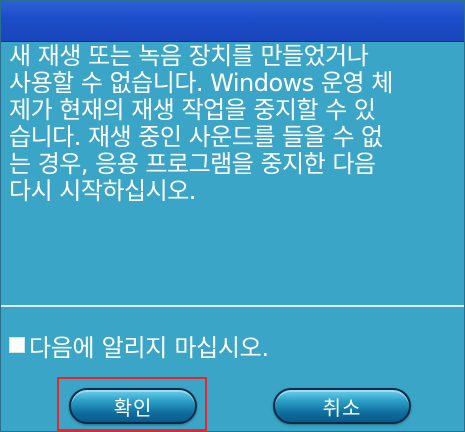 The width and height of the screenshot is (465, 432). I want to click on cancel-button-label: 취소, so click(342, 407).